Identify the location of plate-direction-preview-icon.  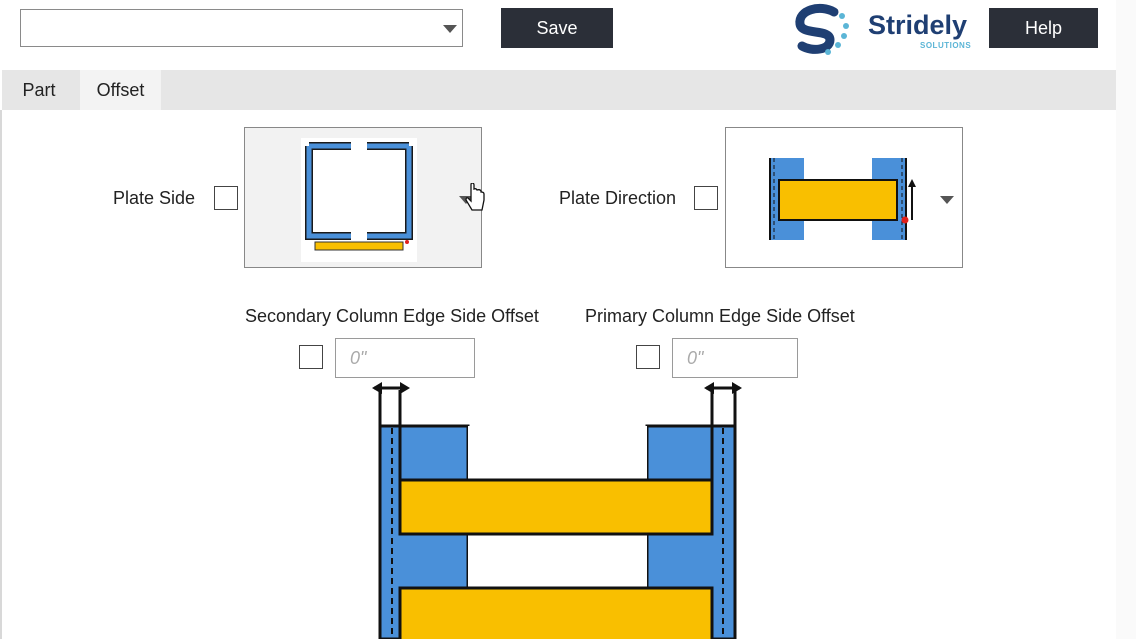
(842, 199).